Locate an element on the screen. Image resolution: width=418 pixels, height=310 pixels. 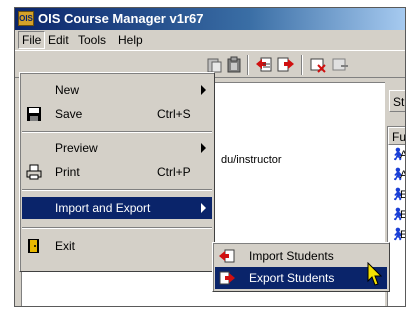
instructor-path: du/instructor is located at coordinates (251, 160).